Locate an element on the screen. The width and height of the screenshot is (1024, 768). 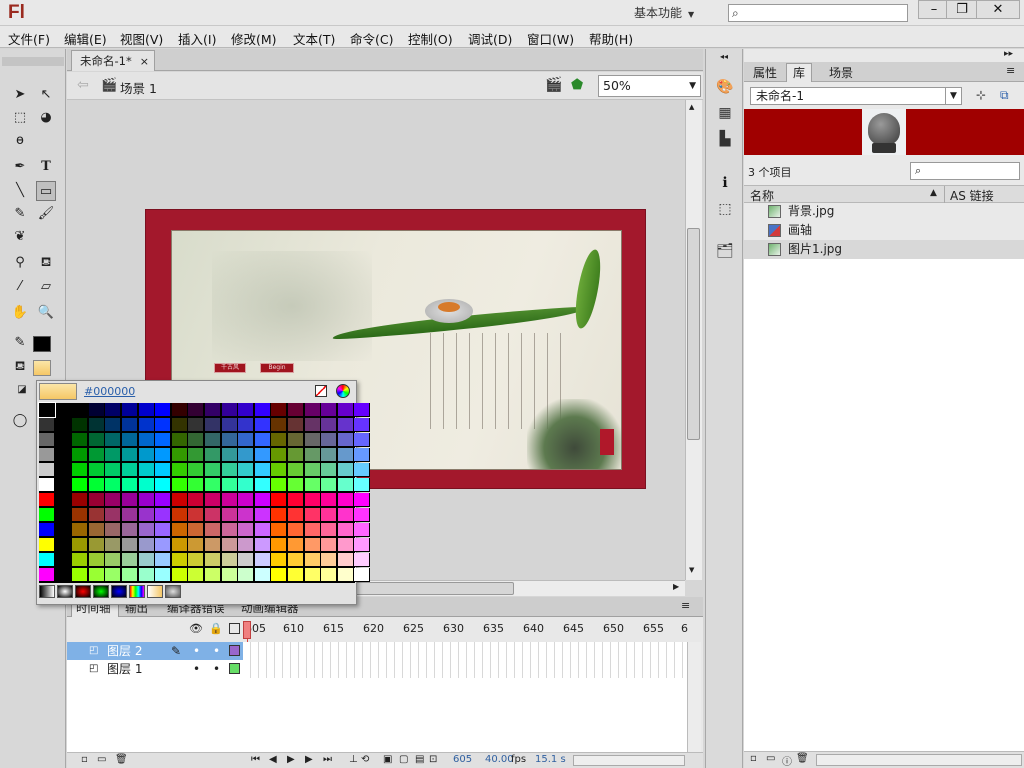
menu-control: 控制(O) is located at coordinates (430, 38).